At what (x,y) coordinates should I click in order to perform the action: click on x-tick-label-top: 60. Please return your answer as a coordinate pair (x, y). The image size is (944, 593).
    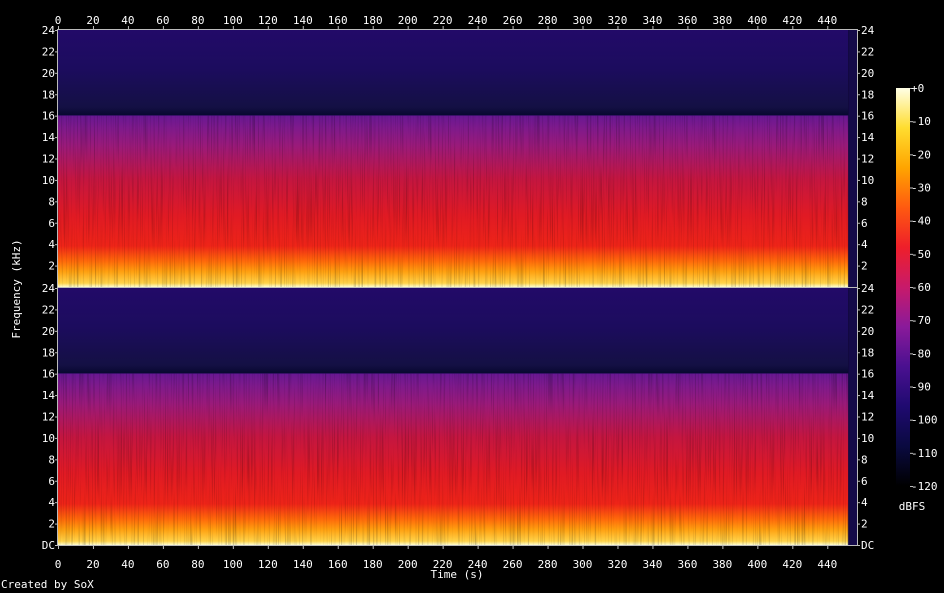
    Looking at the image, I should click on (162, 20).